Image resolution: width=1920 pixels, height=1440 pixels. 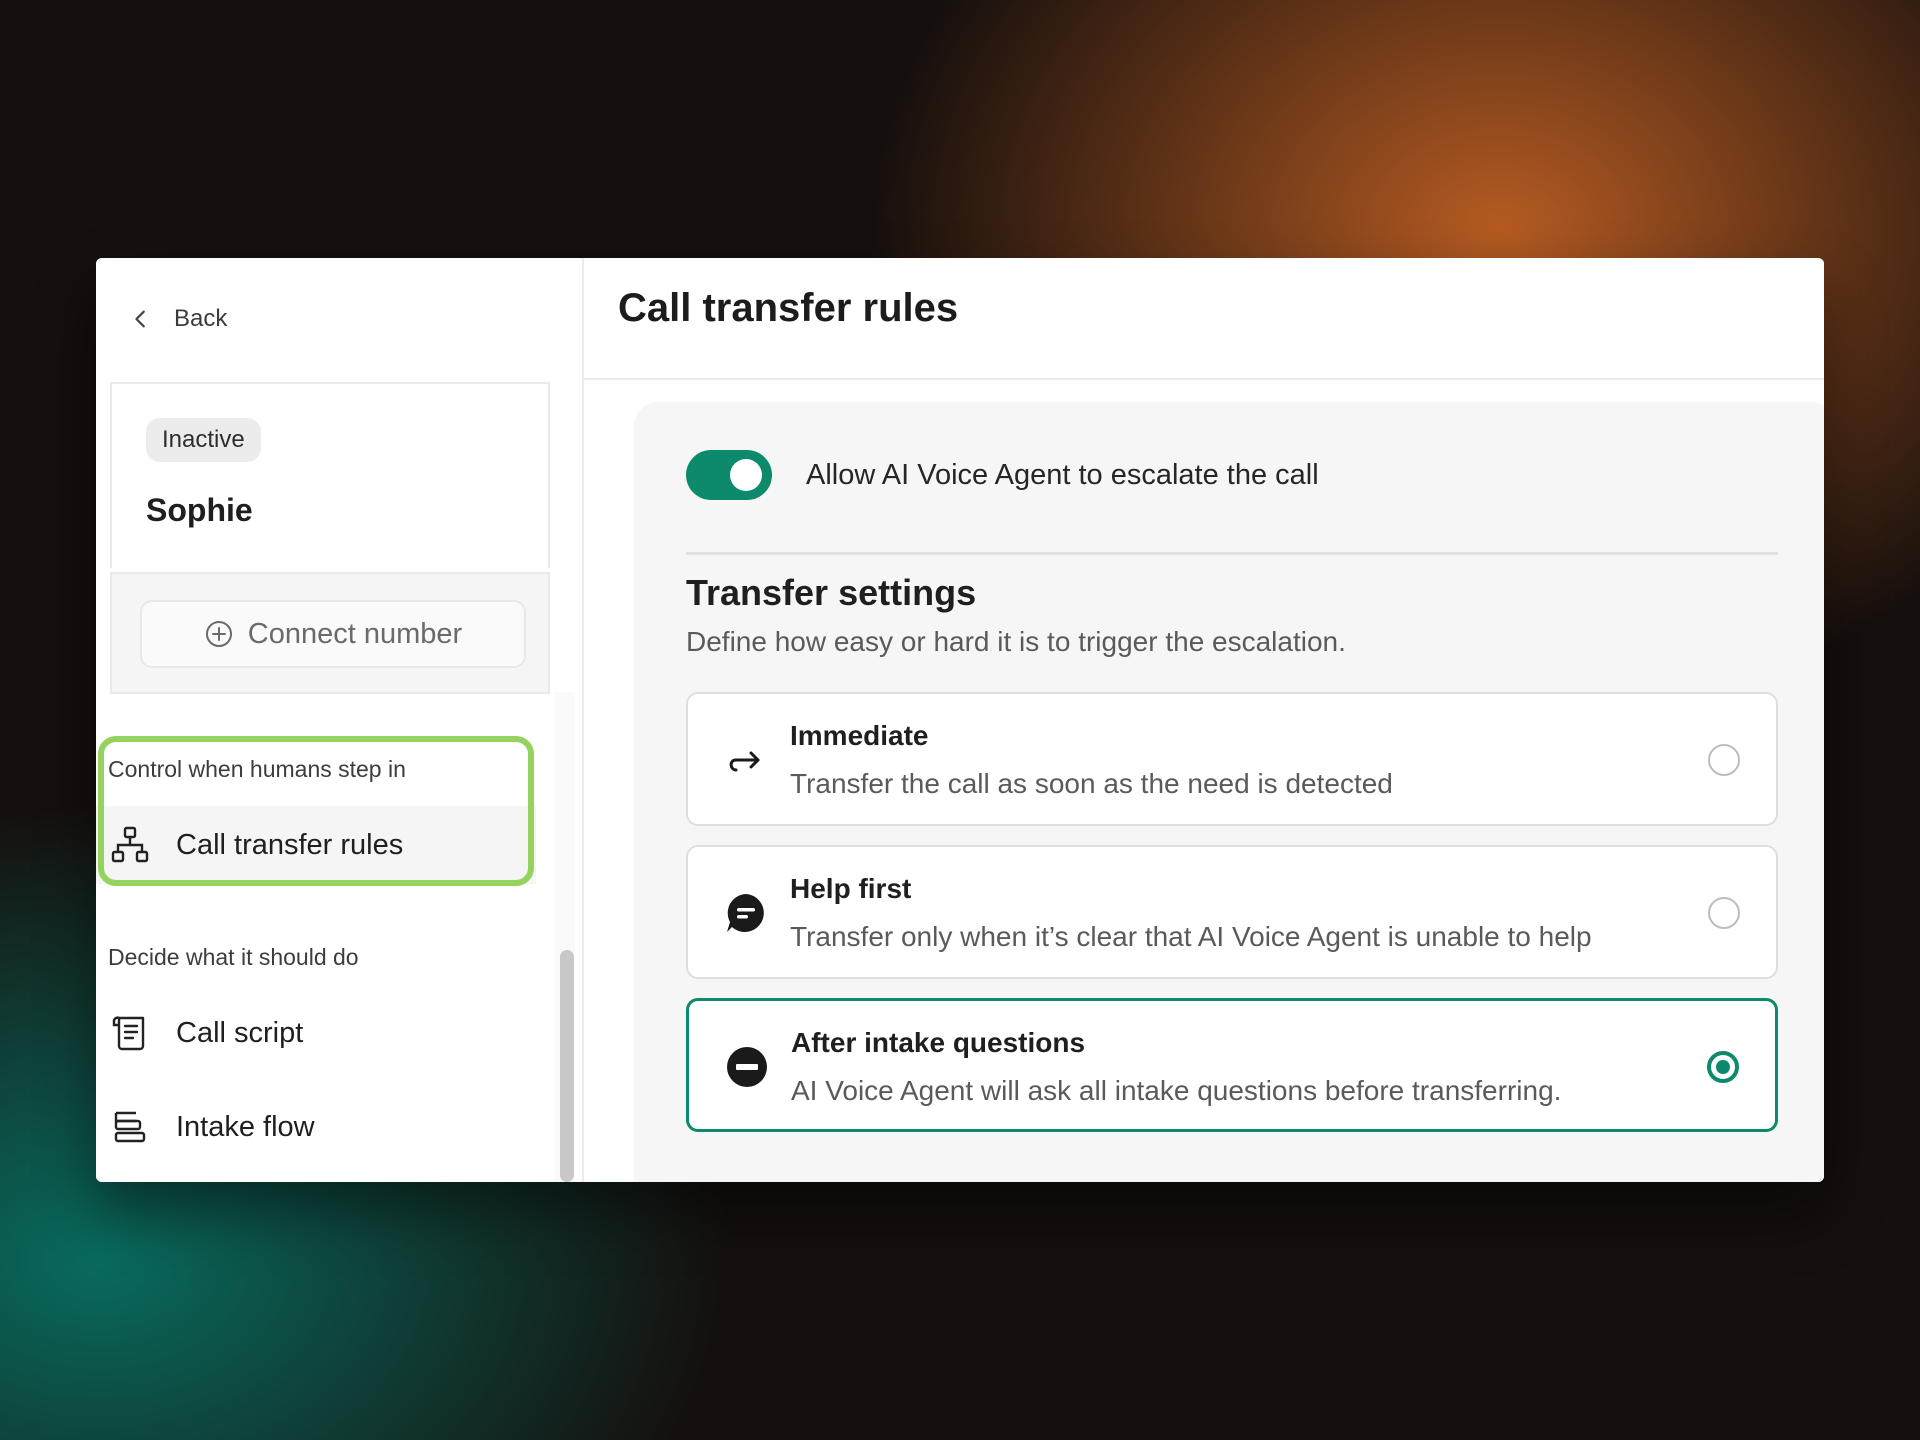 I want to click on connect-number-button: Connect number, so click(x=333, y=634).